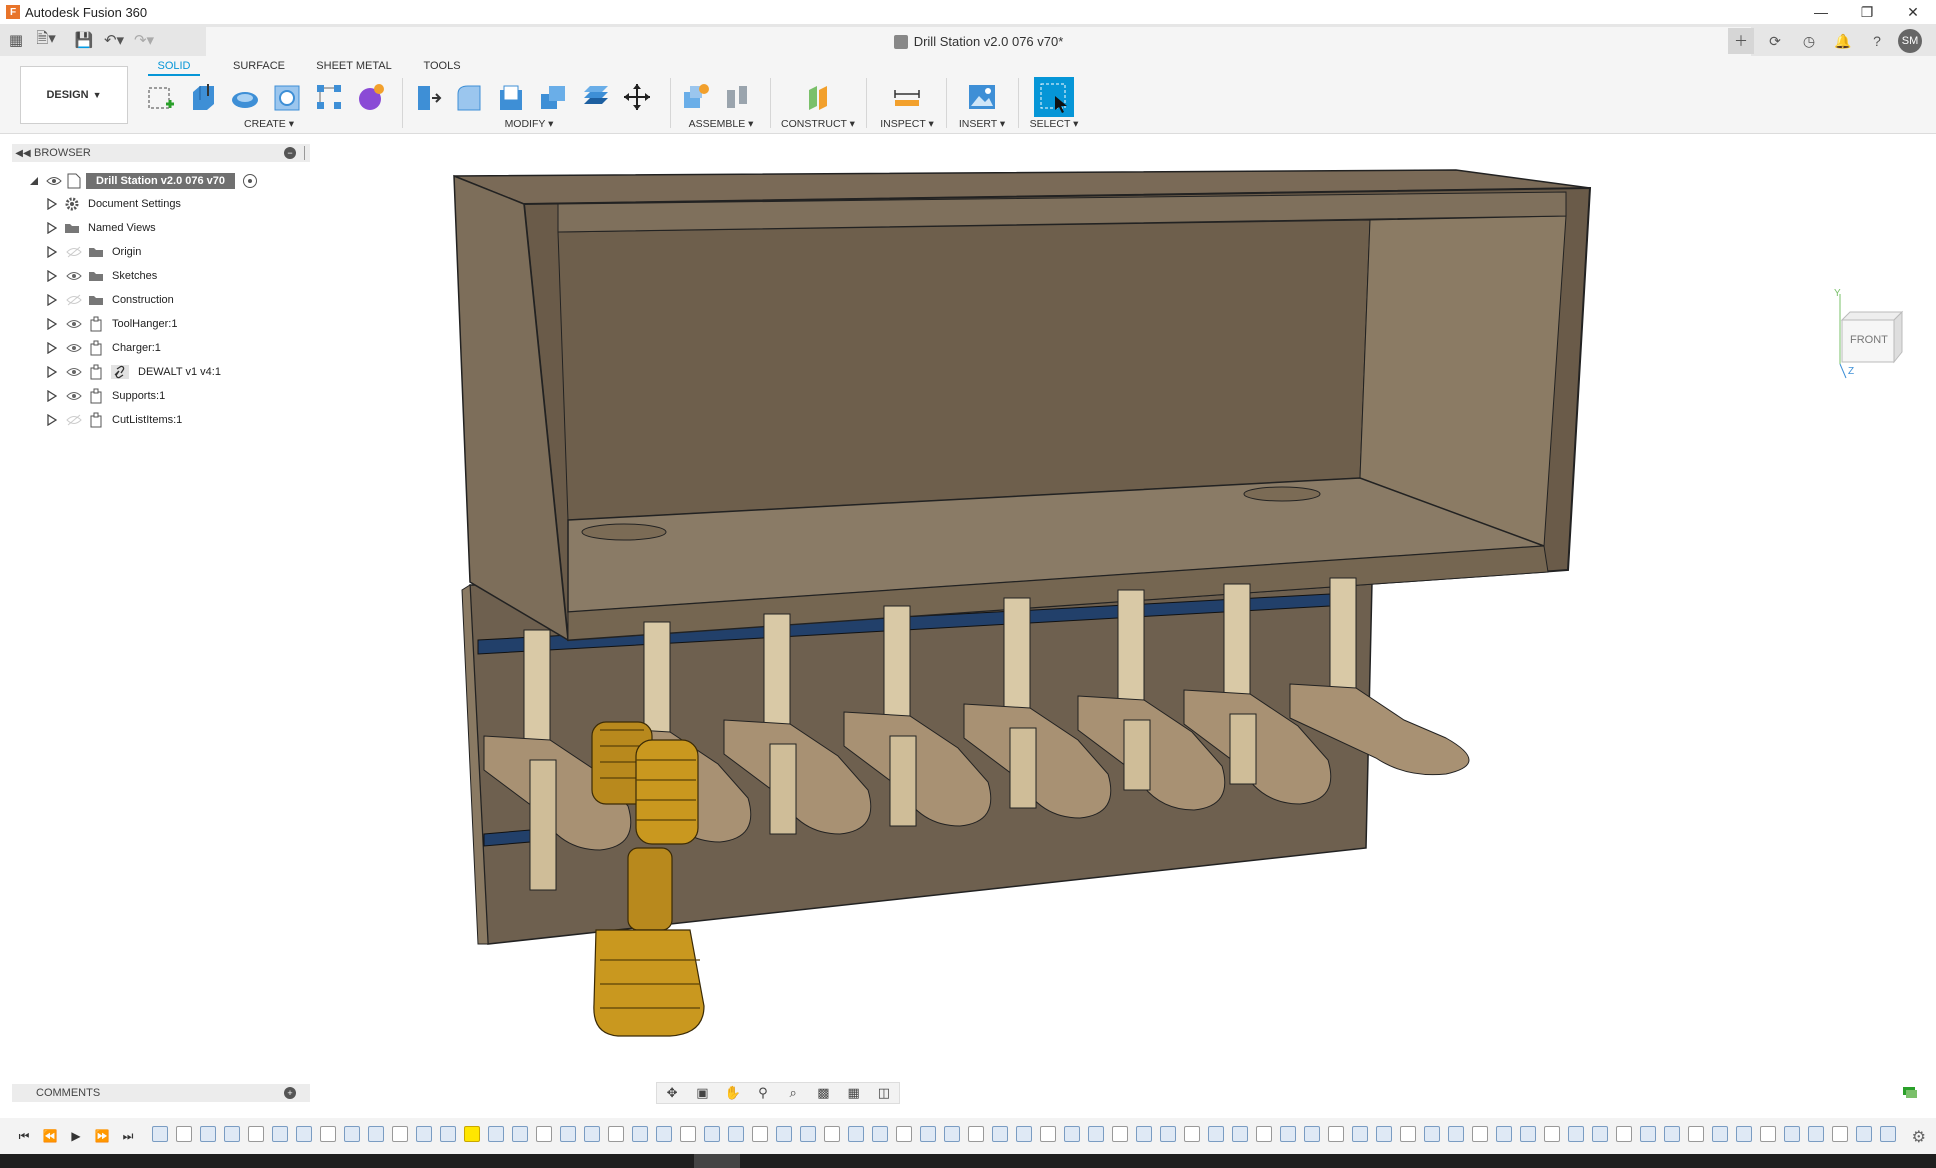  I want to click on create-form-icon, so click(371, 97).